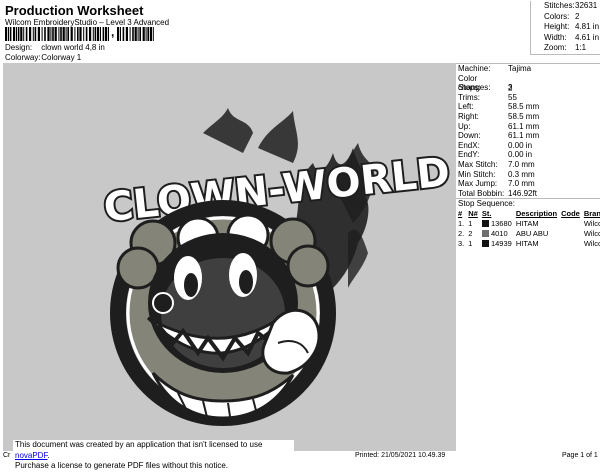 The height and width of the screenshot is (472, 600). I want to click on machine-row: EndY: 0.00 in, so click(528, 155).